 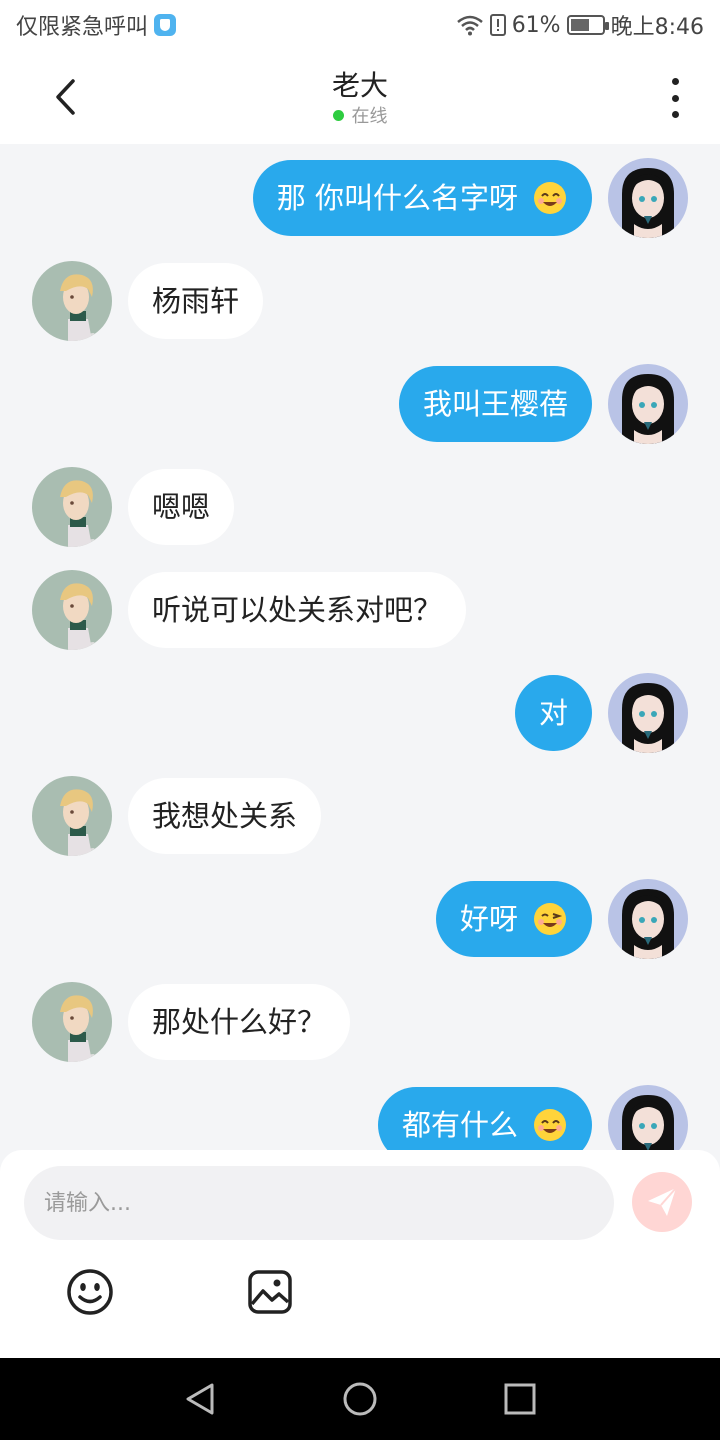 What do you see at coordinates (369, 116) in the screenshot?
I see `online-status-label: 在线` at bounding box center [369, 116].